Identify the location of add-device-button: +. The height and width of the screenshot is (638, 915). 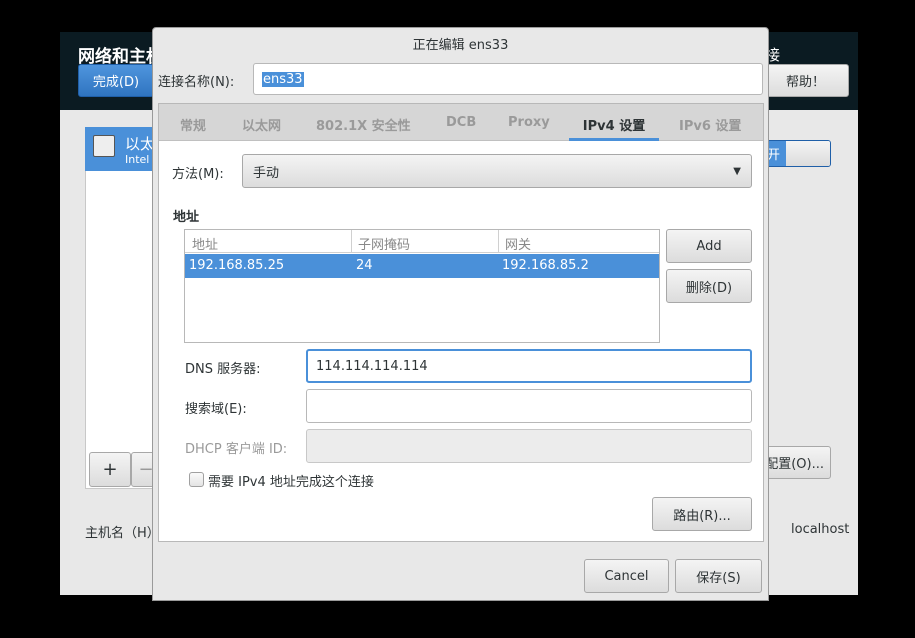
(110, 469).